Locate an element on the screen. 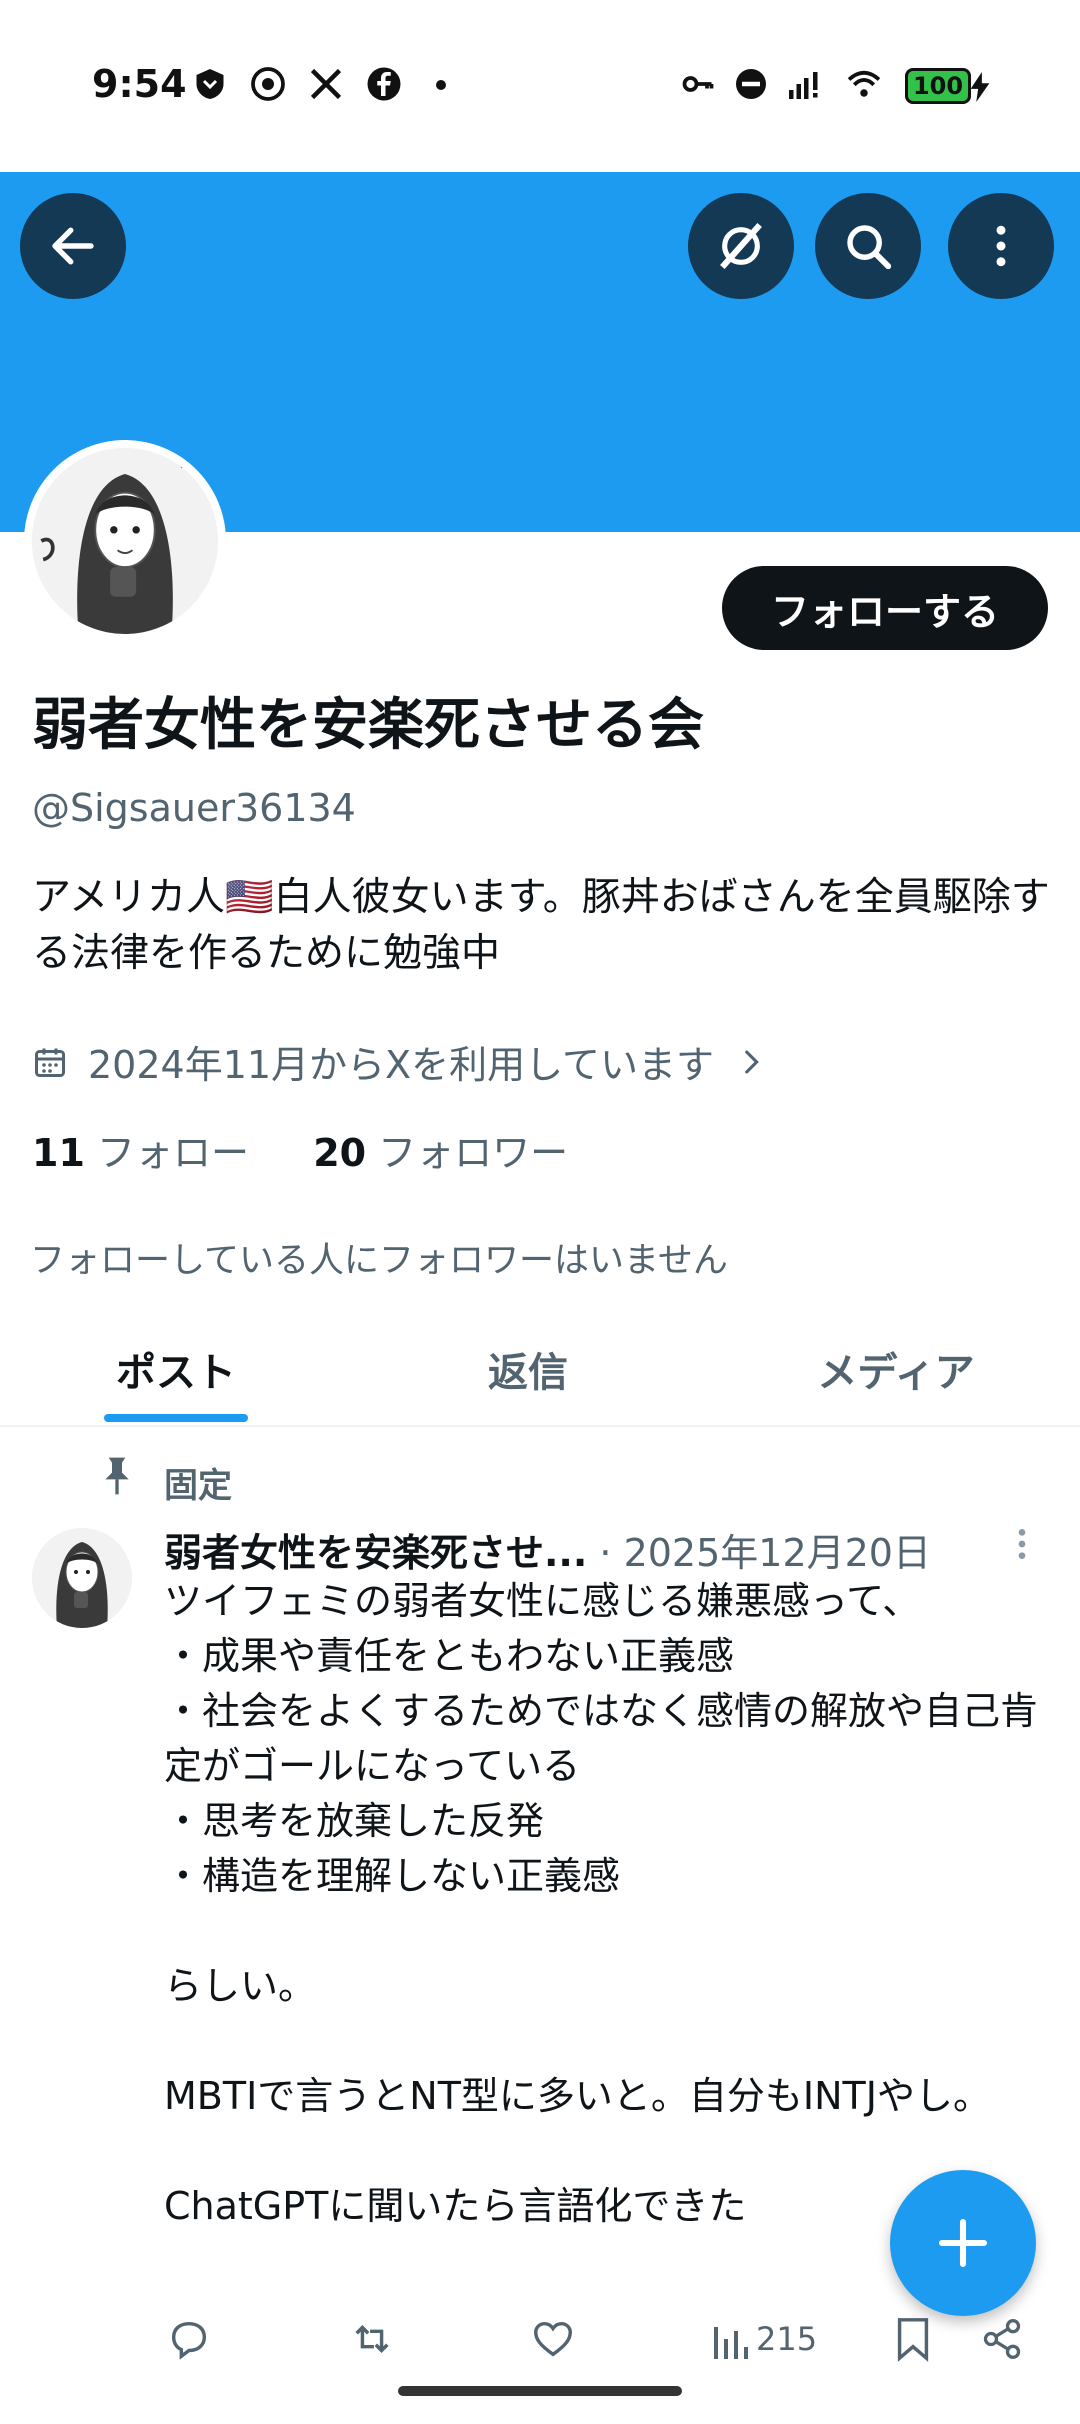 The width and height of the screenshot is (1080, 2424). charging-icon is located at coordinates (980, 87).